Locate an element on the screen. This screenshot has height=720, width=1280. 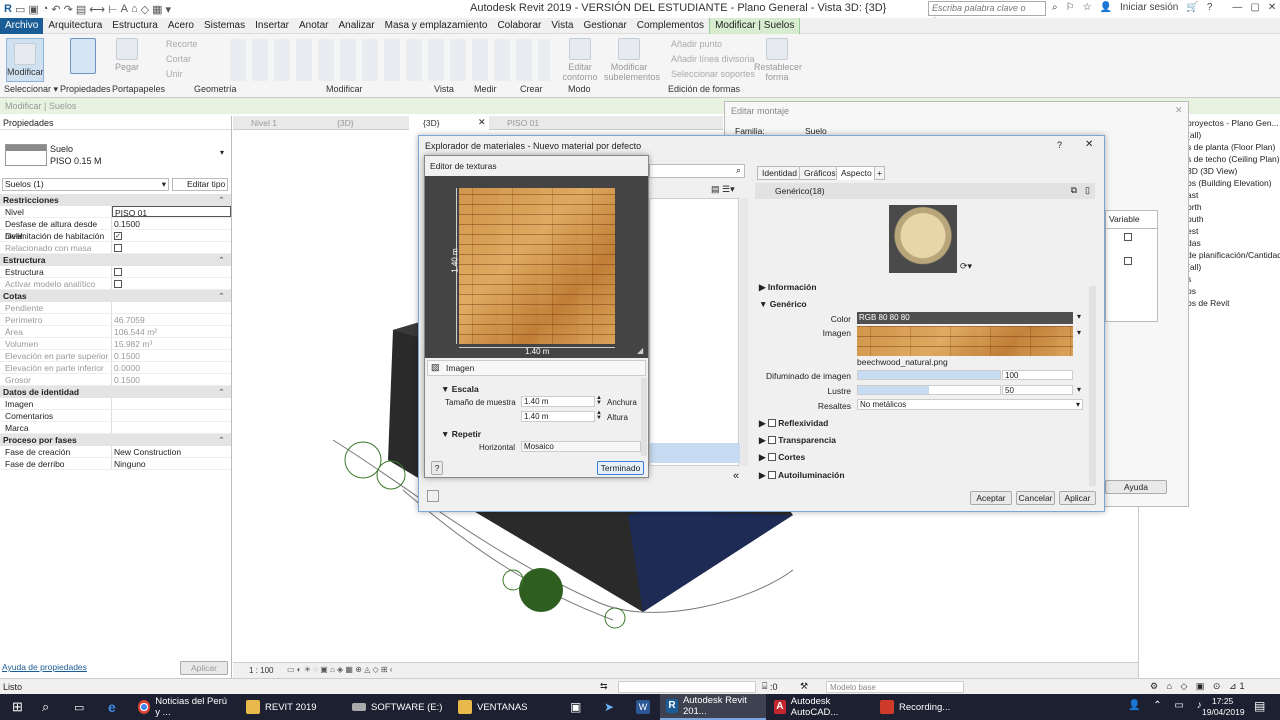
collapse-icon: « is located at coordinates (736, 476).